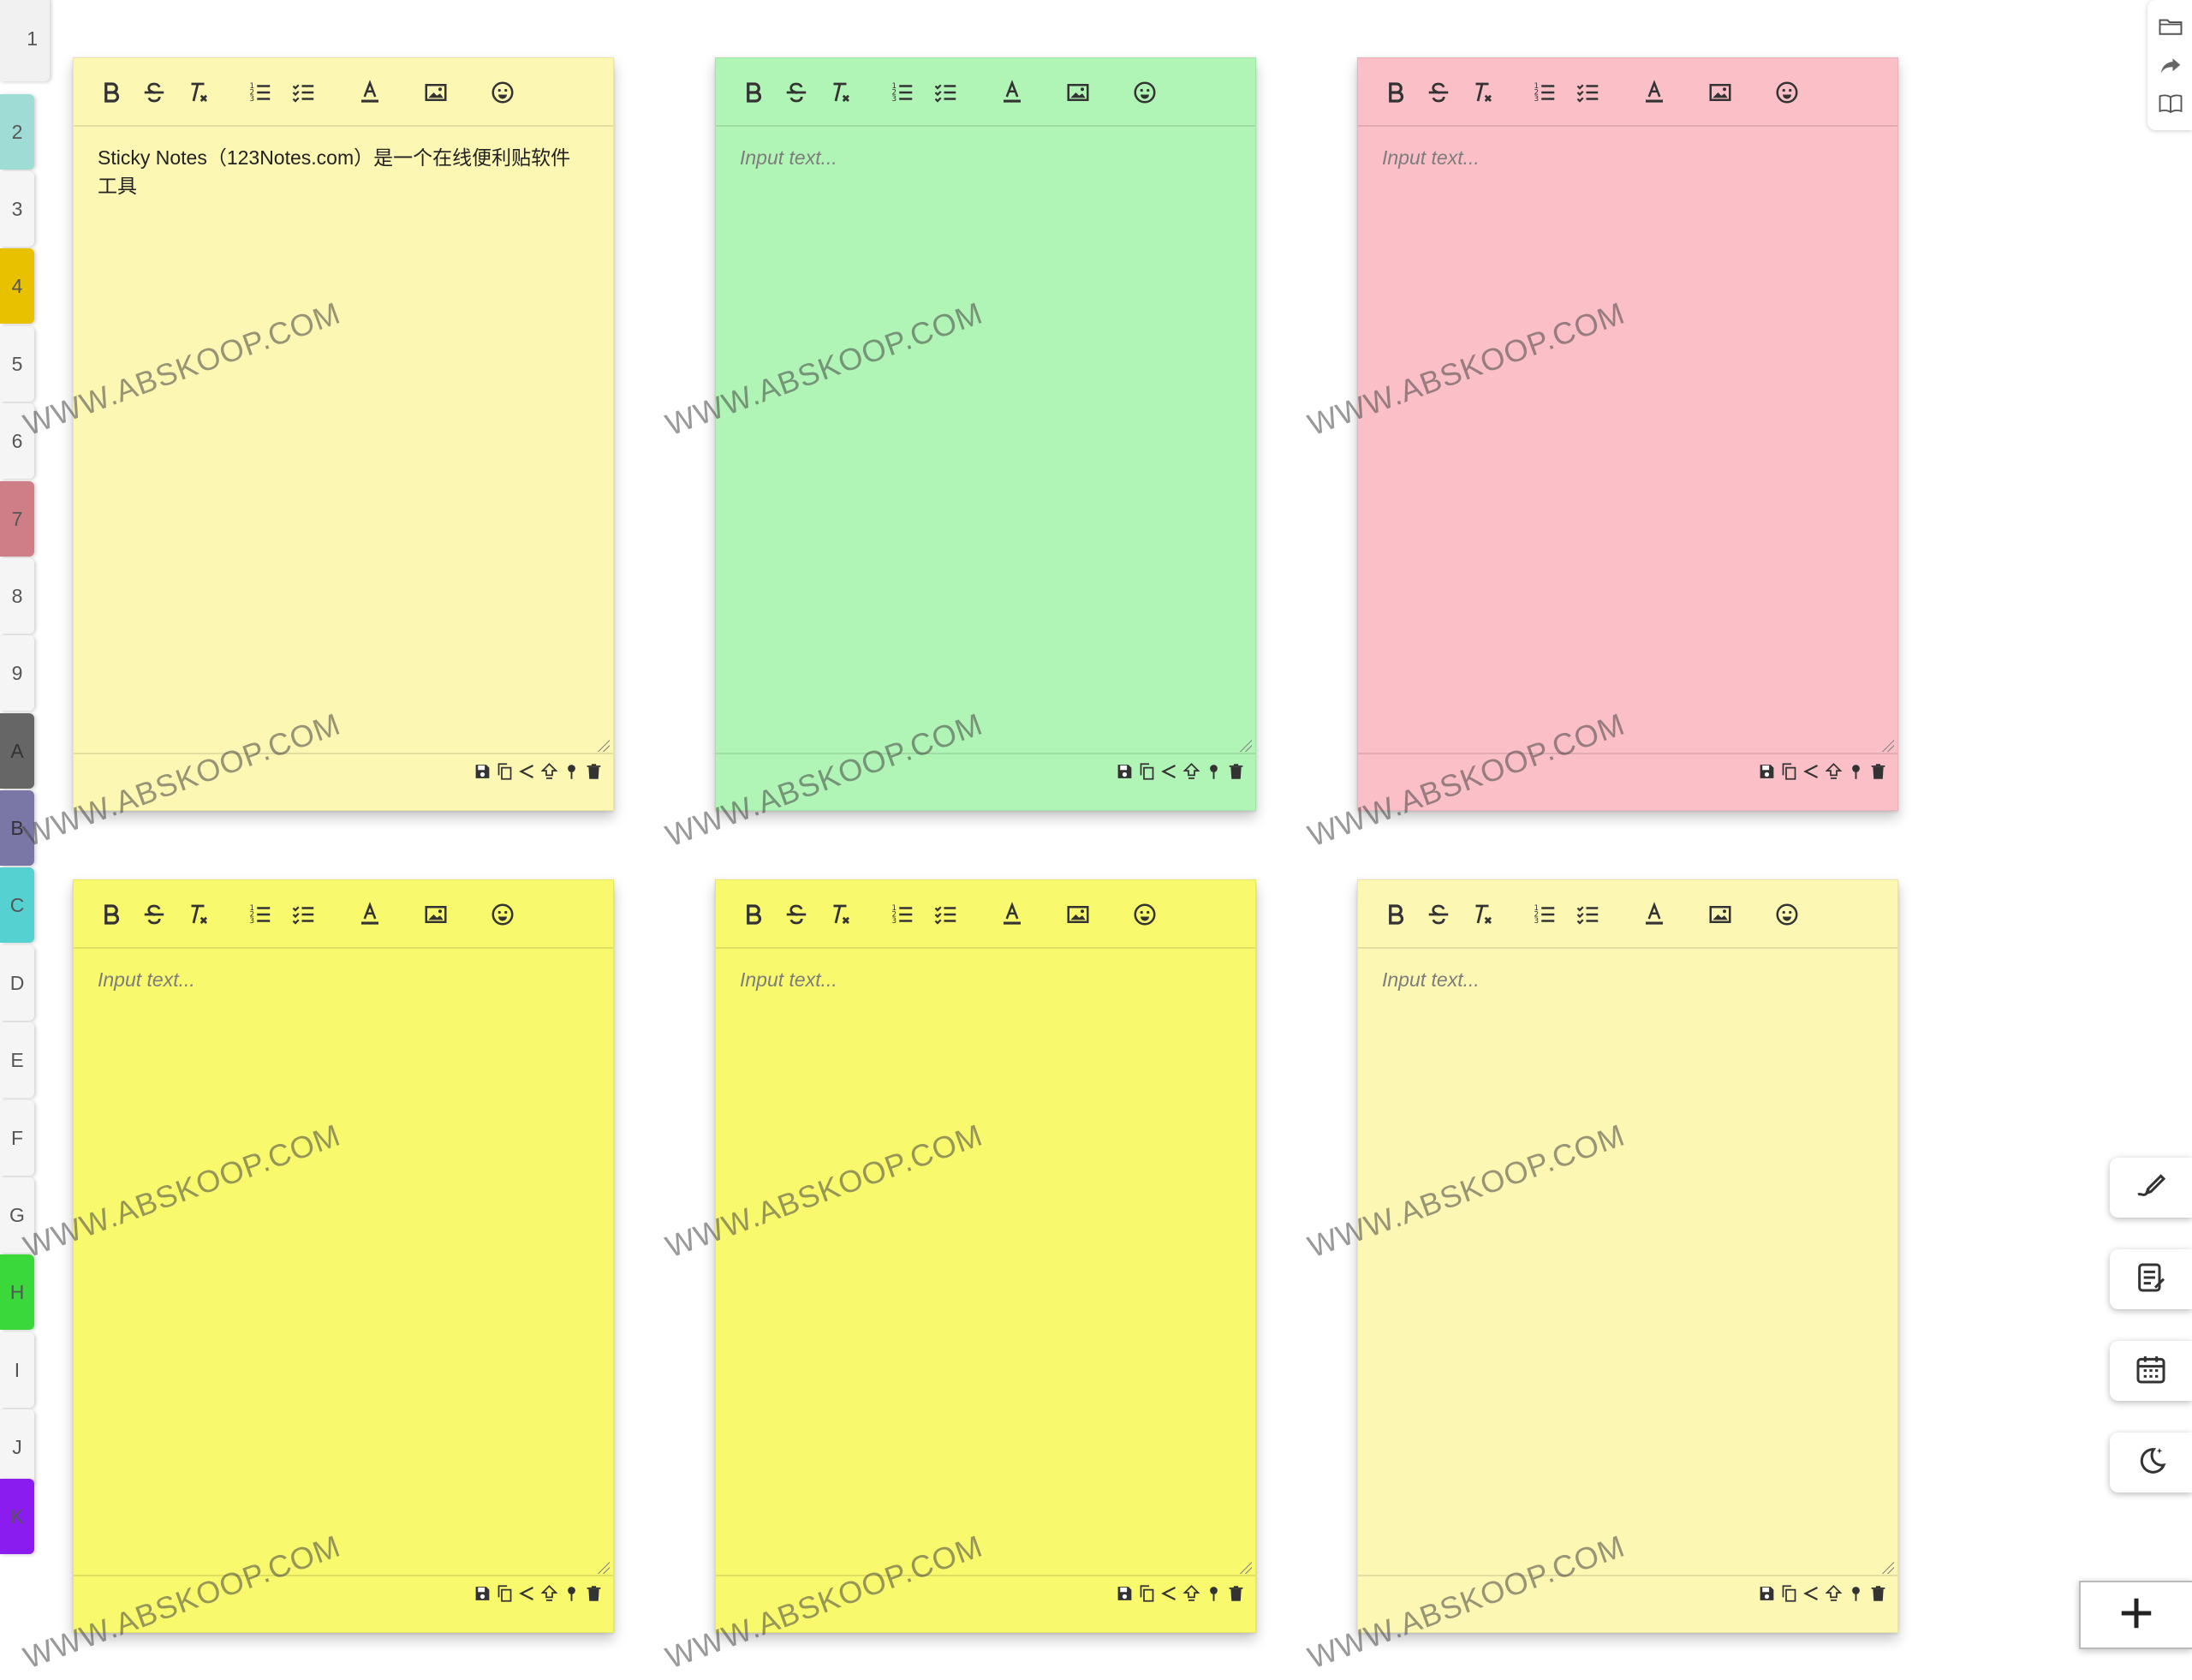  Describe the element at coordinates (17, 364) in the screenshot. I see `tab-5: 5` at that location.